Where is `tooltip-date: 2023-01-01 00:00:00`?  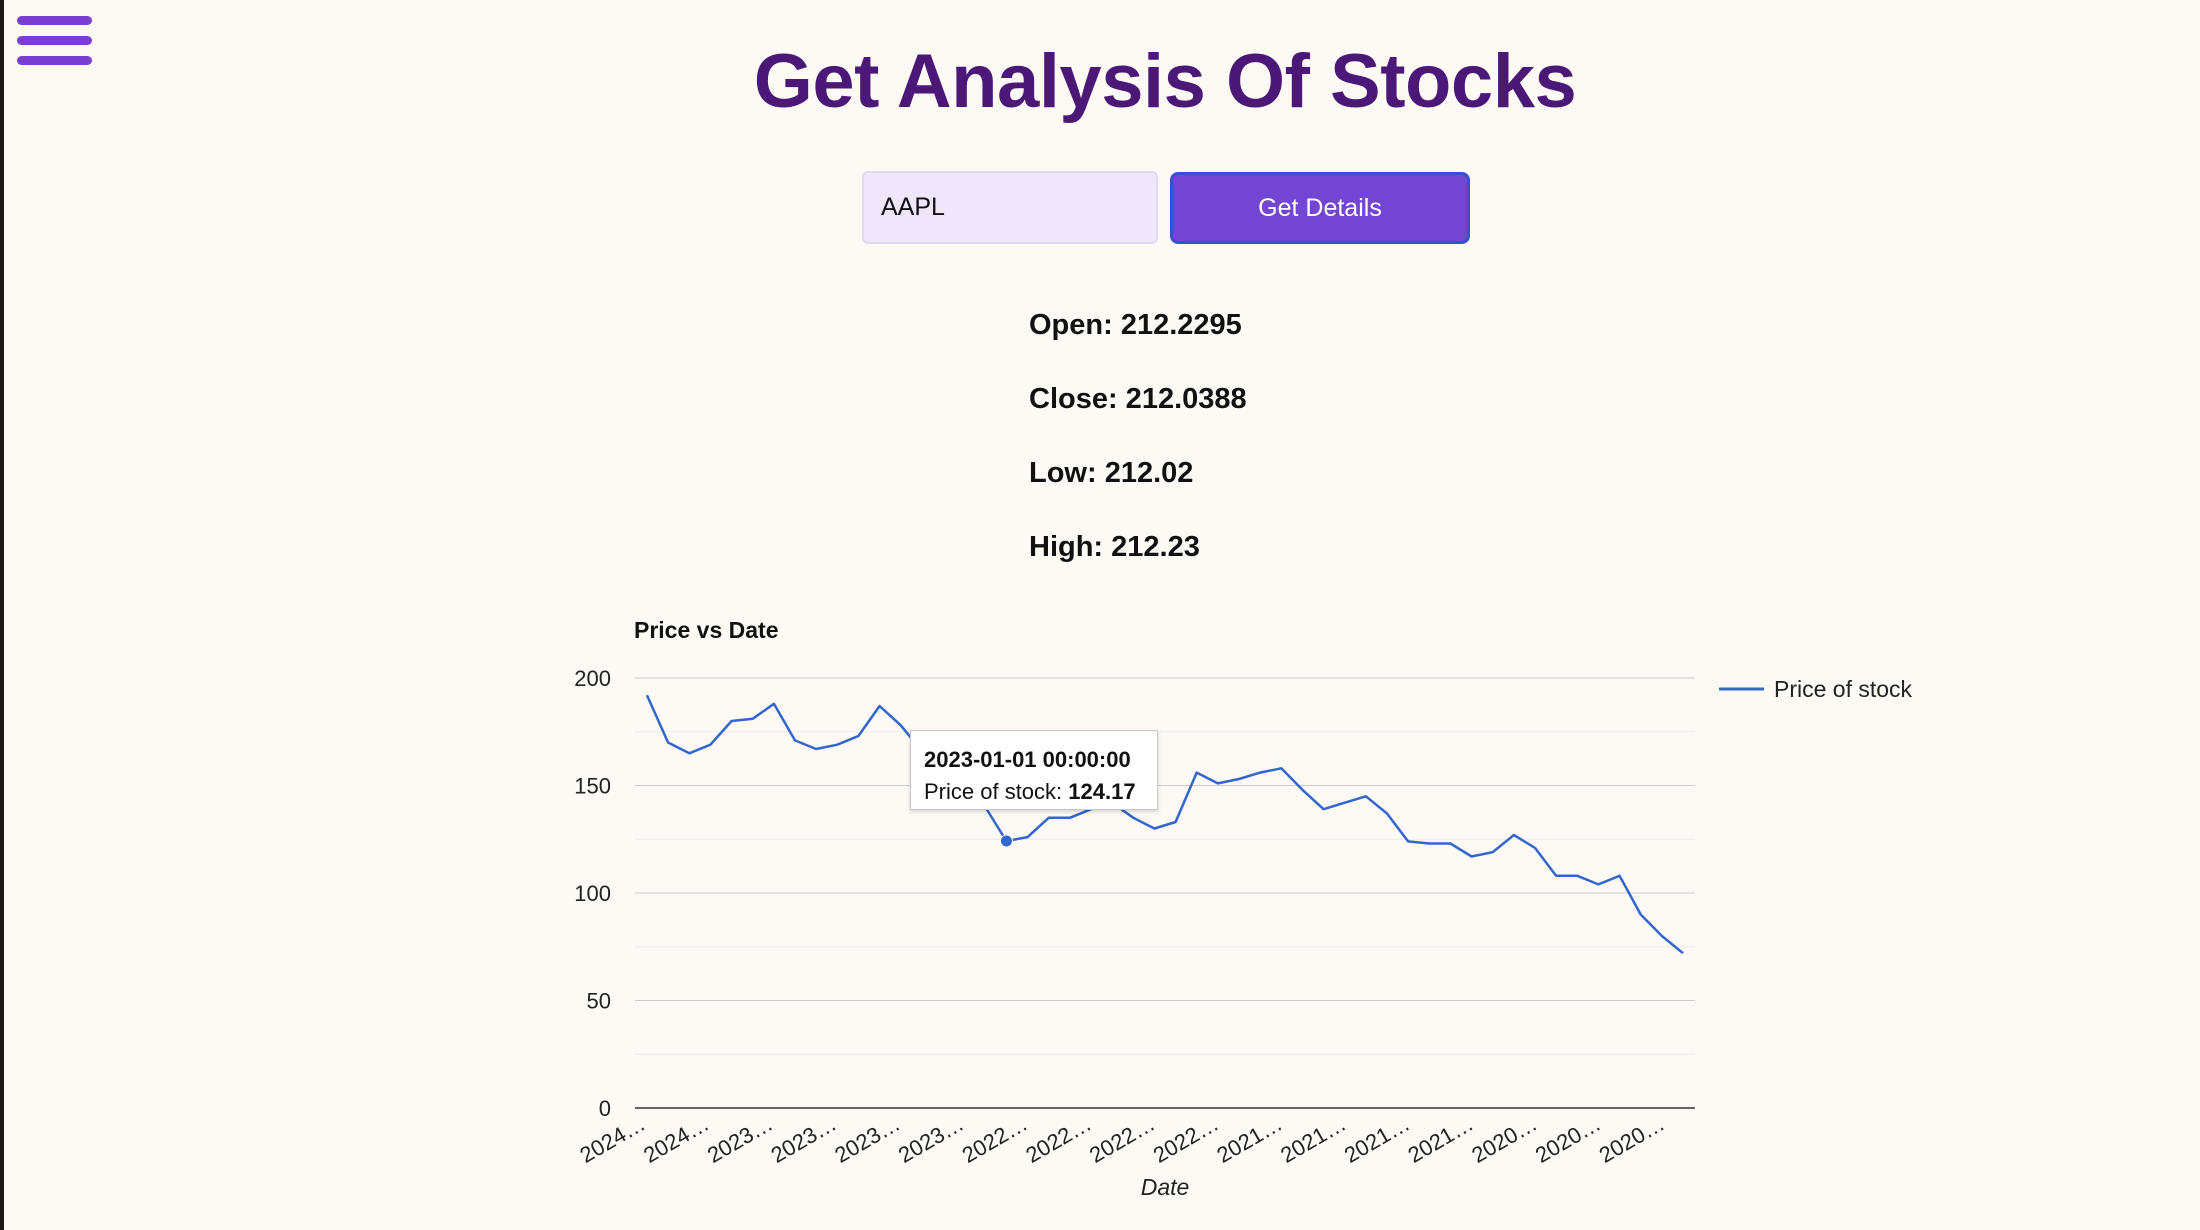 tooltip-date: 2023-01-01 00:00:00 is located at coordinates (1027, 759).